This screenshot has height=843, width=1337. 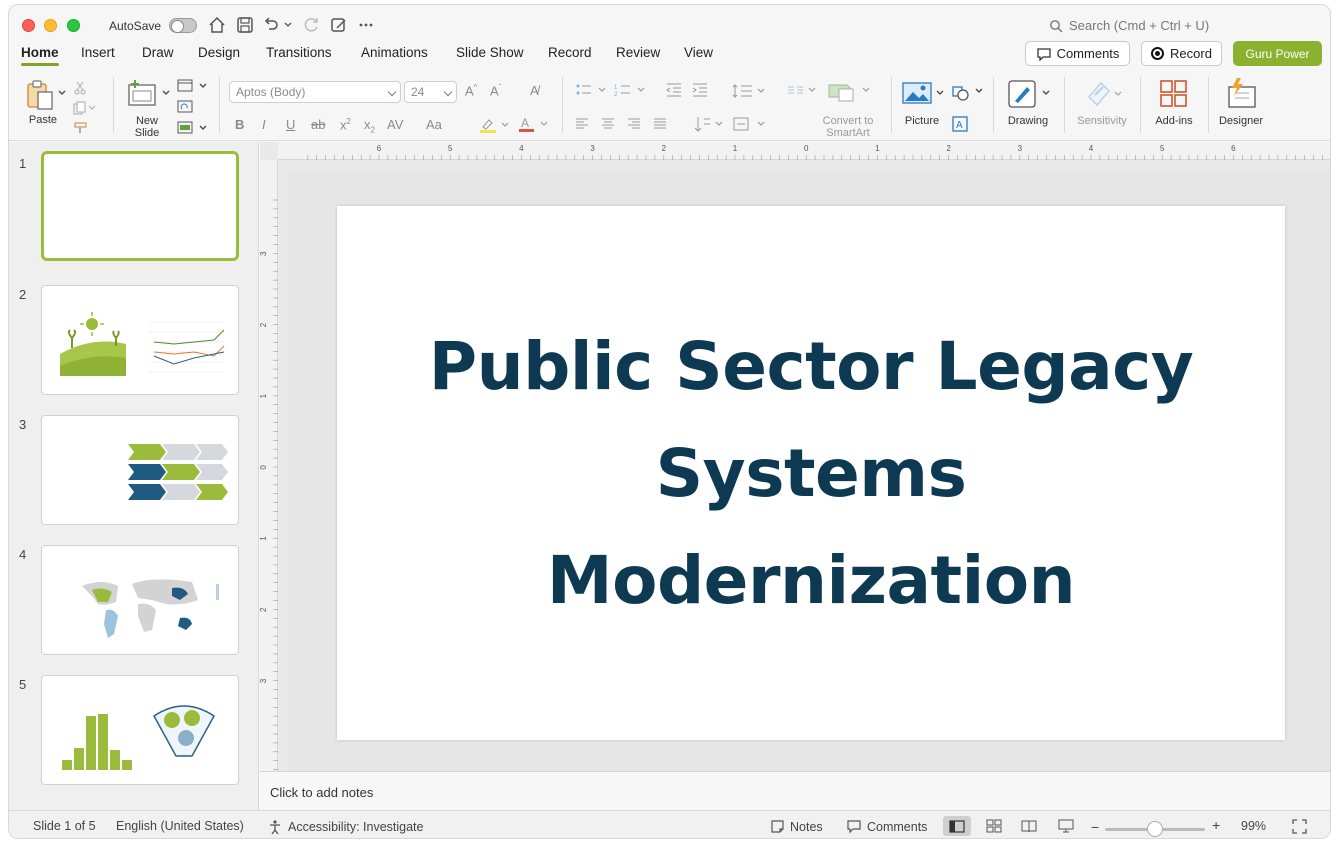 What do you see at coordinates (345, 827) in the screenshot?
I see `accessibility-status: Accessibility: Investigate` at bounding box center [345, 827].